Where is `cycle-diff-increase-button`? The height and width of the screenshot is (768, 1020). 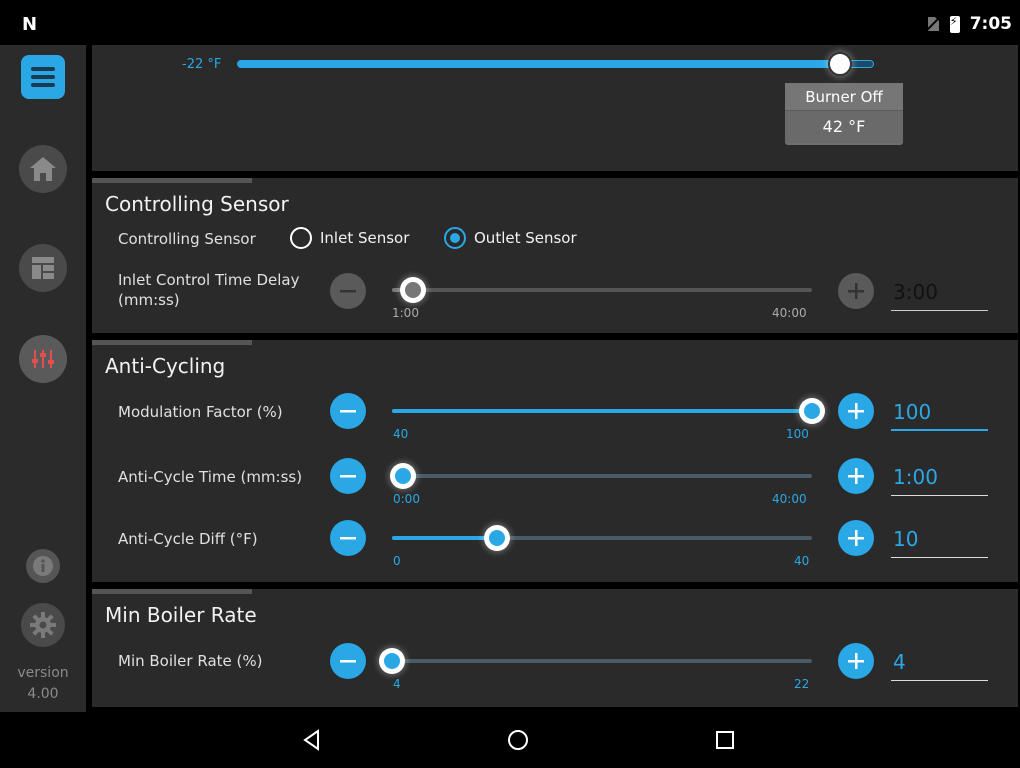
cycle-diff-increase-button is located at coordinates (856, 538).